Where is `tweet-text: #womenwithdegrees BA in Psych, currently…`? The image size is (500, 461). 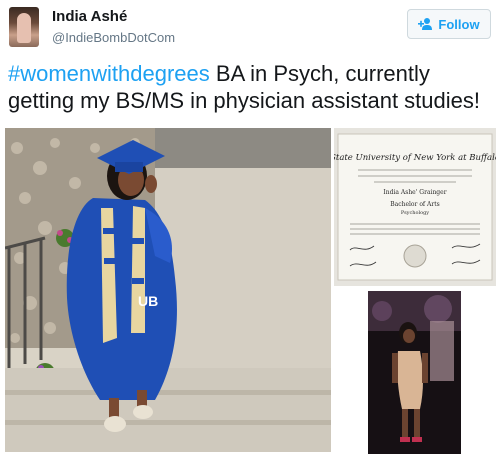
tweet-text: #womenwithdegrees BA in Psych, currently… is located at coordinates (252, 87).